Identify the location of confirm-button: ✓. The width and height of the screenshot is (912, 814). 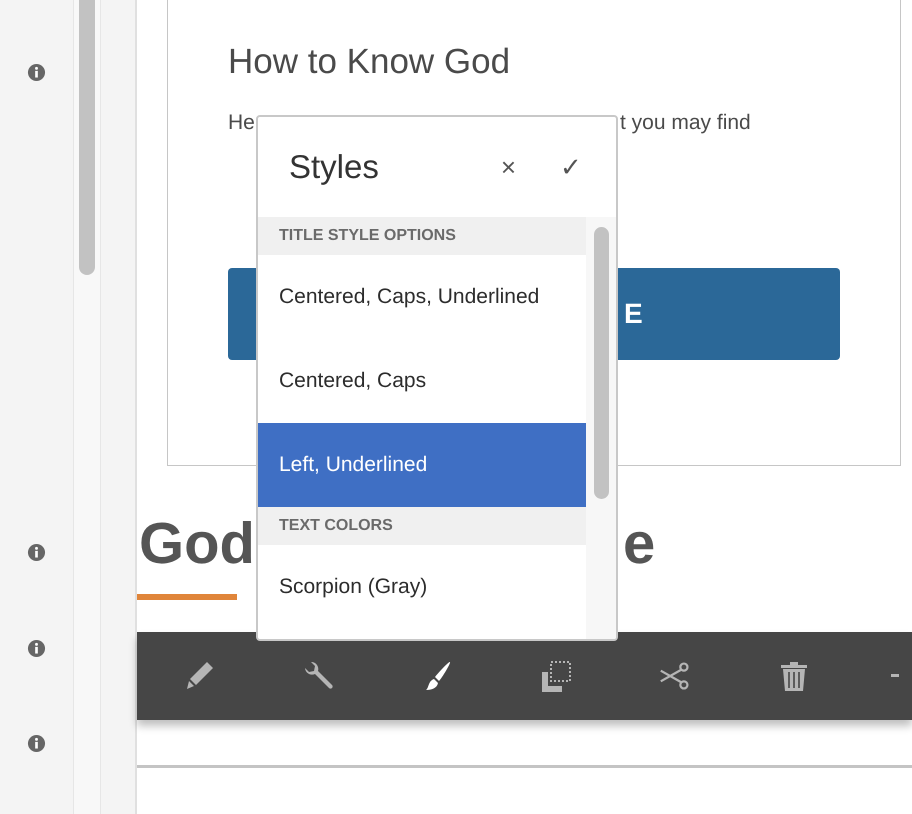
(571, 167).